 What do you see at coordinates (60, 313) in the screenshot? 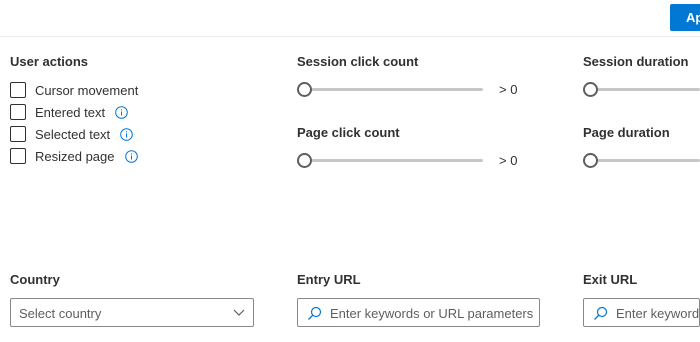
I see `country-dropdown-placeholder: Select country` at bounding box center [60, 313].